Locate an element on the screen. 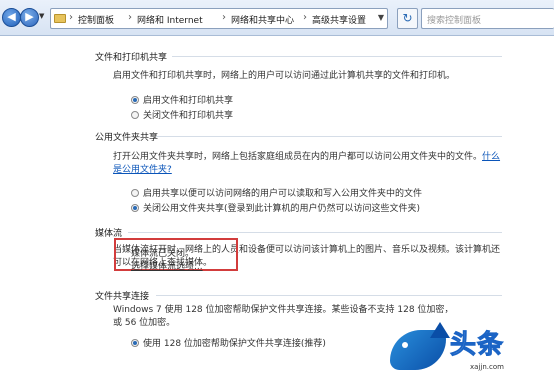 The width and height of the screenshot is (554, 379). radio-enable-printer-sharing: 启用文件和打印机共享 is located at coordinates (182, 99).